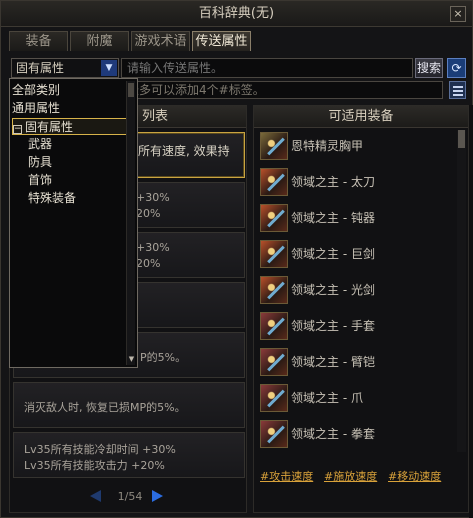  Describe the element at coordinates (333, 182) in the screenshot. I see `equipment-name: 领域之主 - 太刀` at that location.